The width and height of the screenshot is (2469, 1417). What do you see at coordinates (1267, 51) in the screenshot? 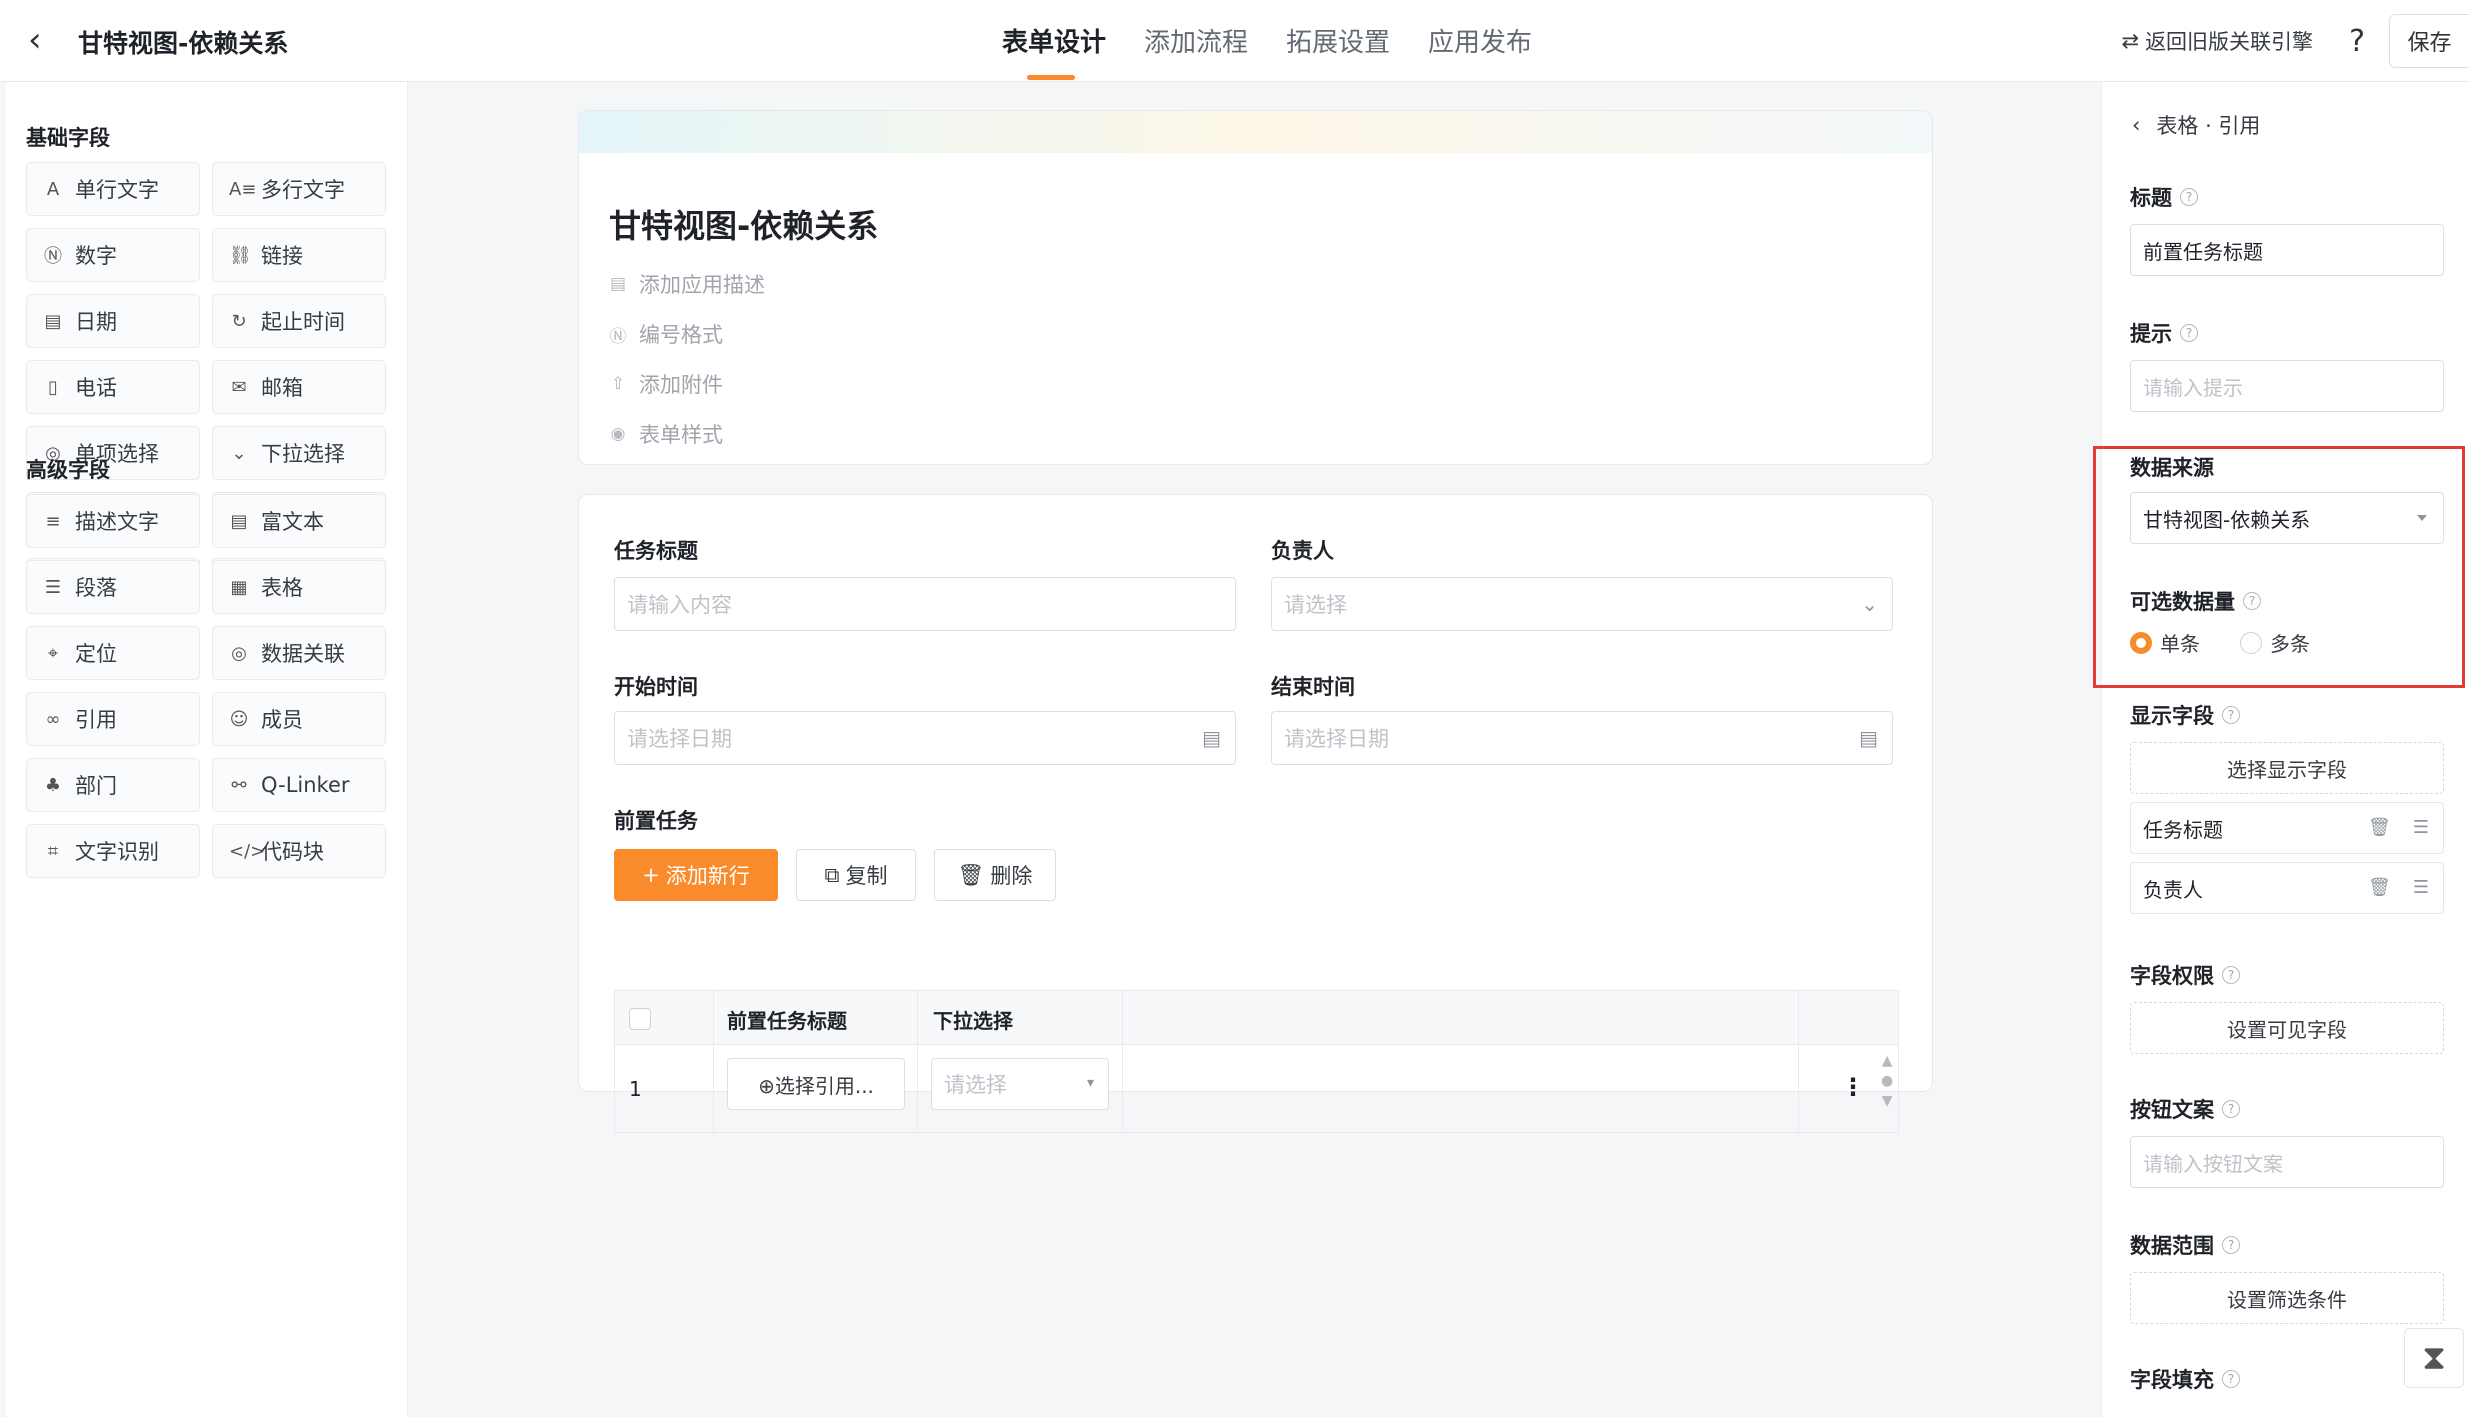
I see `main-tabs: 表单设计 添加流程 拓展设置 应用发布` at bounding box center [1267, 51].